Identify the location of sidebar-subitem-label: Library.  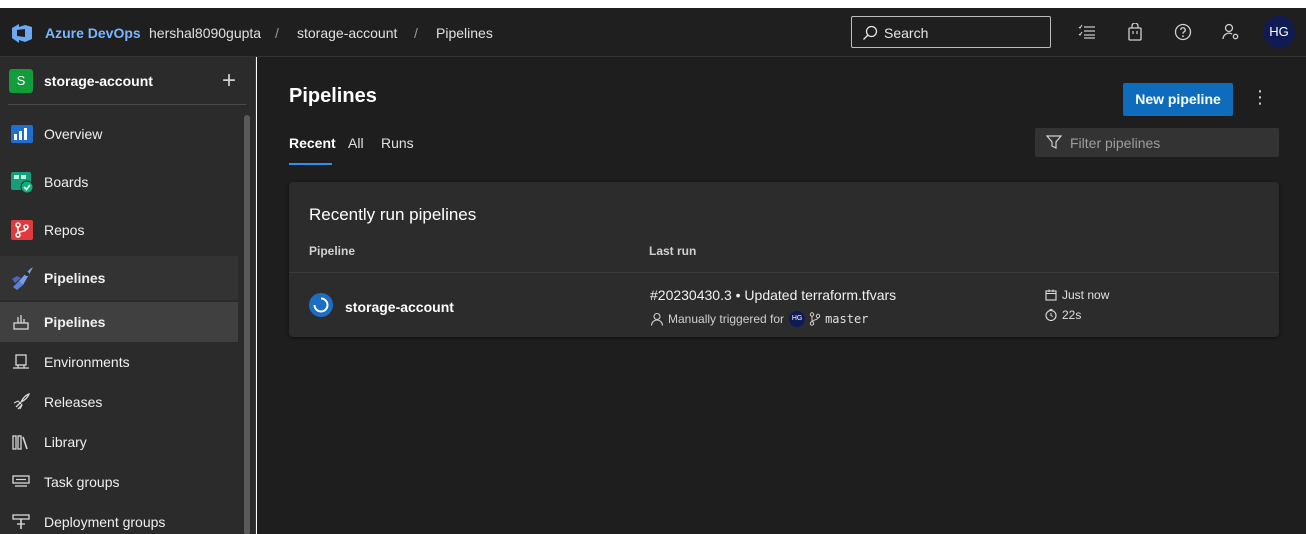
(65, 442).